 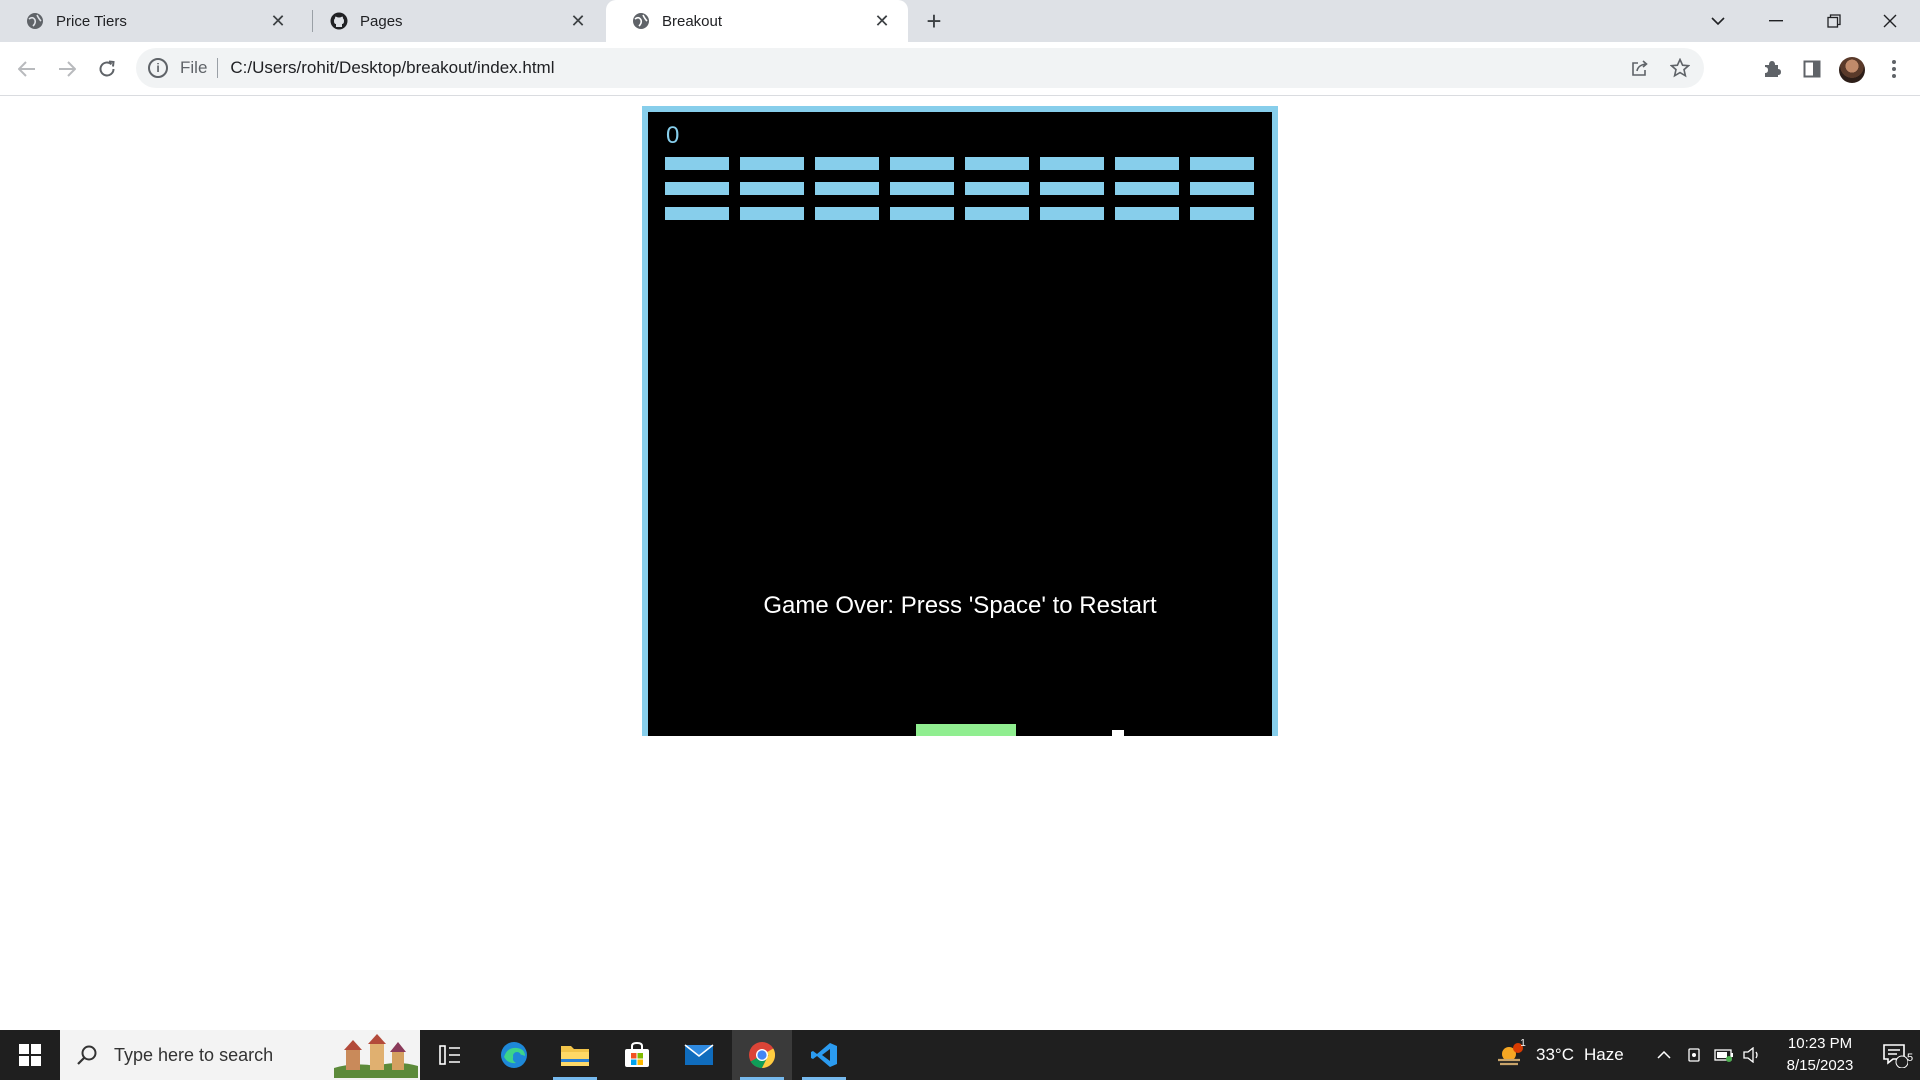 I want to click on tab-strip: Price Tiers ✕ Pages ✕ Breakout ✕ +, so click(x=960, y=21).